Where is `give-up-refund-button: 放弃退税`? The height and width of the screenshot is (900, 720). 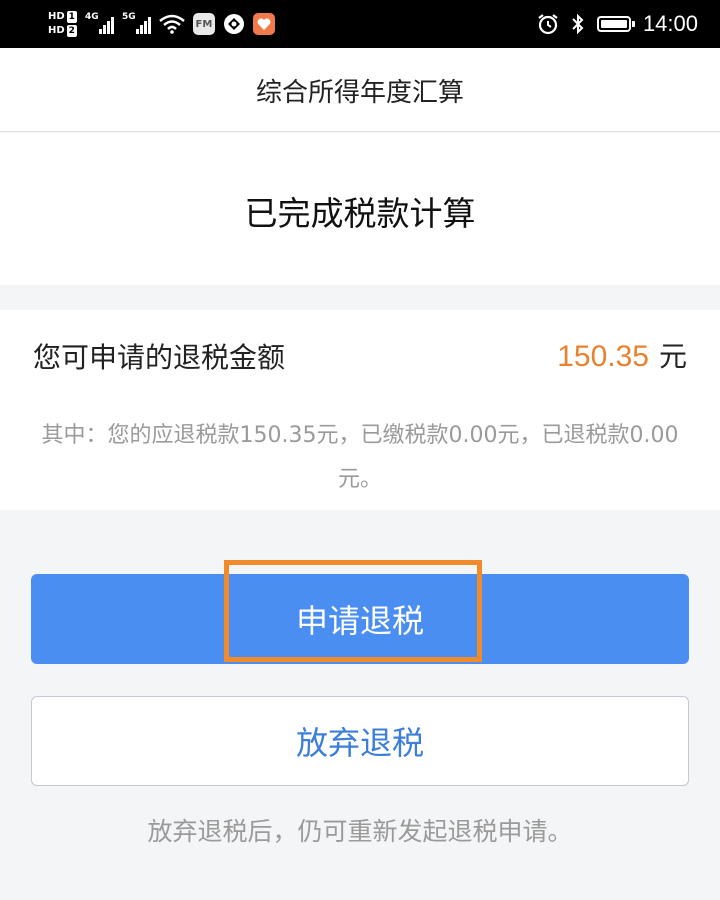
give-up-refund-button: 放弃退税 is located at coordinates (360, 741).